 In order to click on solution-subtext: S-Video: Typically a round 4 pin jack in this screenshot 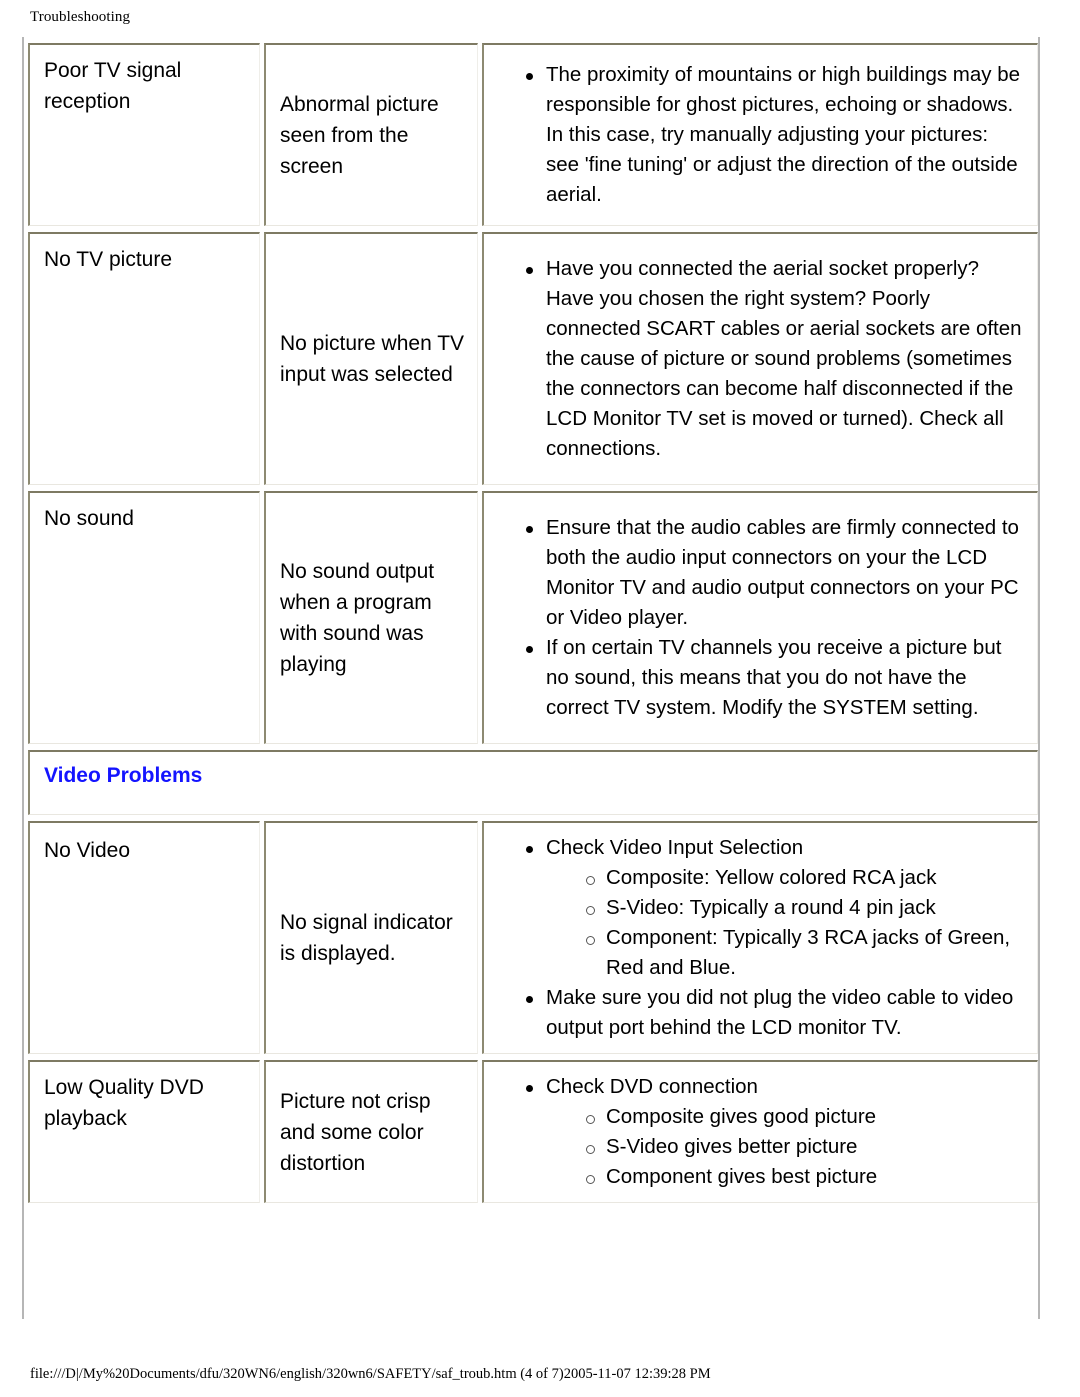, I will do `click(771, 907)`.